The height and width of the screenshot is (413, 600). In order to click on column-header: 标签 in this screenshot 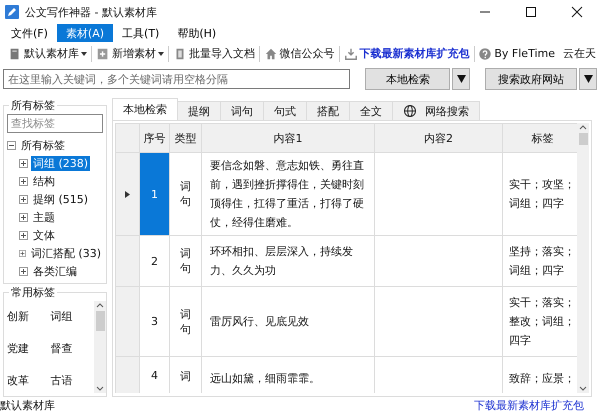, I will do `click(539, 138)`.